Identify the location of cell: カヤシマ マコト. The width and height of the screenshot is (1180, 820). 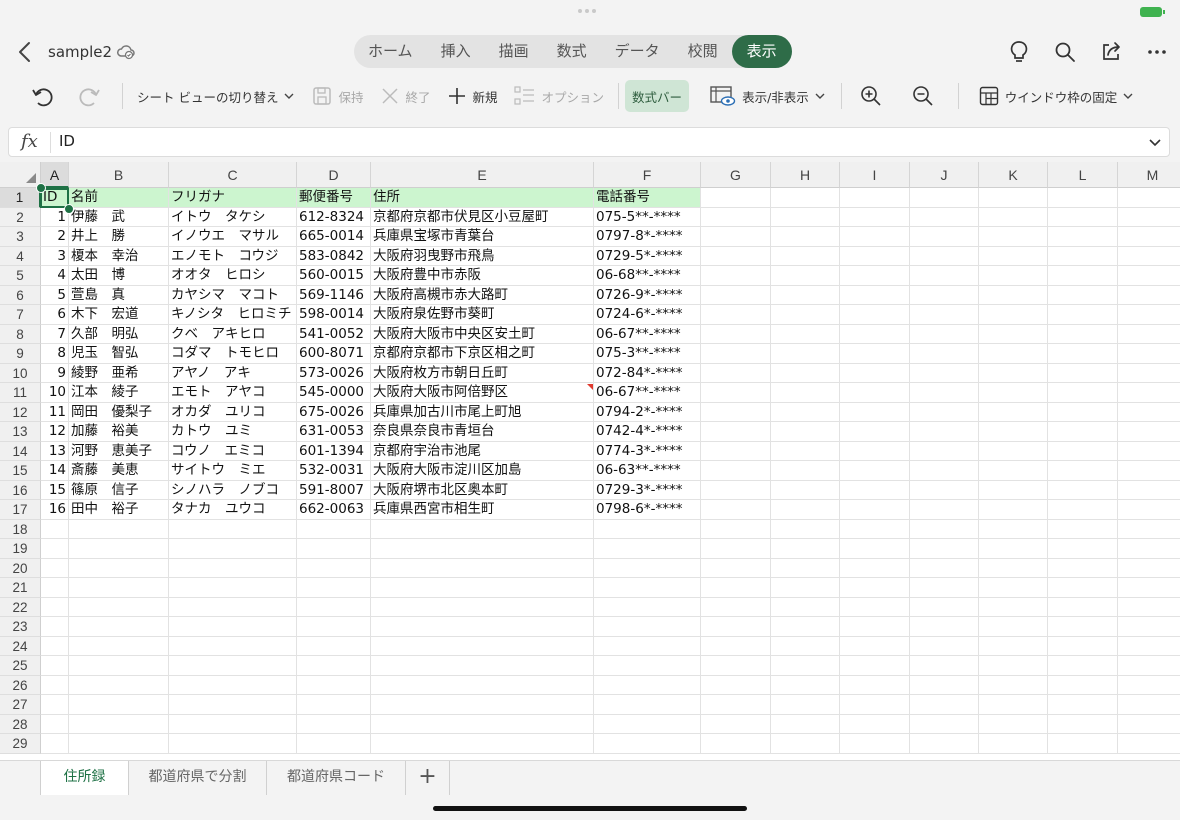
(233, 295).